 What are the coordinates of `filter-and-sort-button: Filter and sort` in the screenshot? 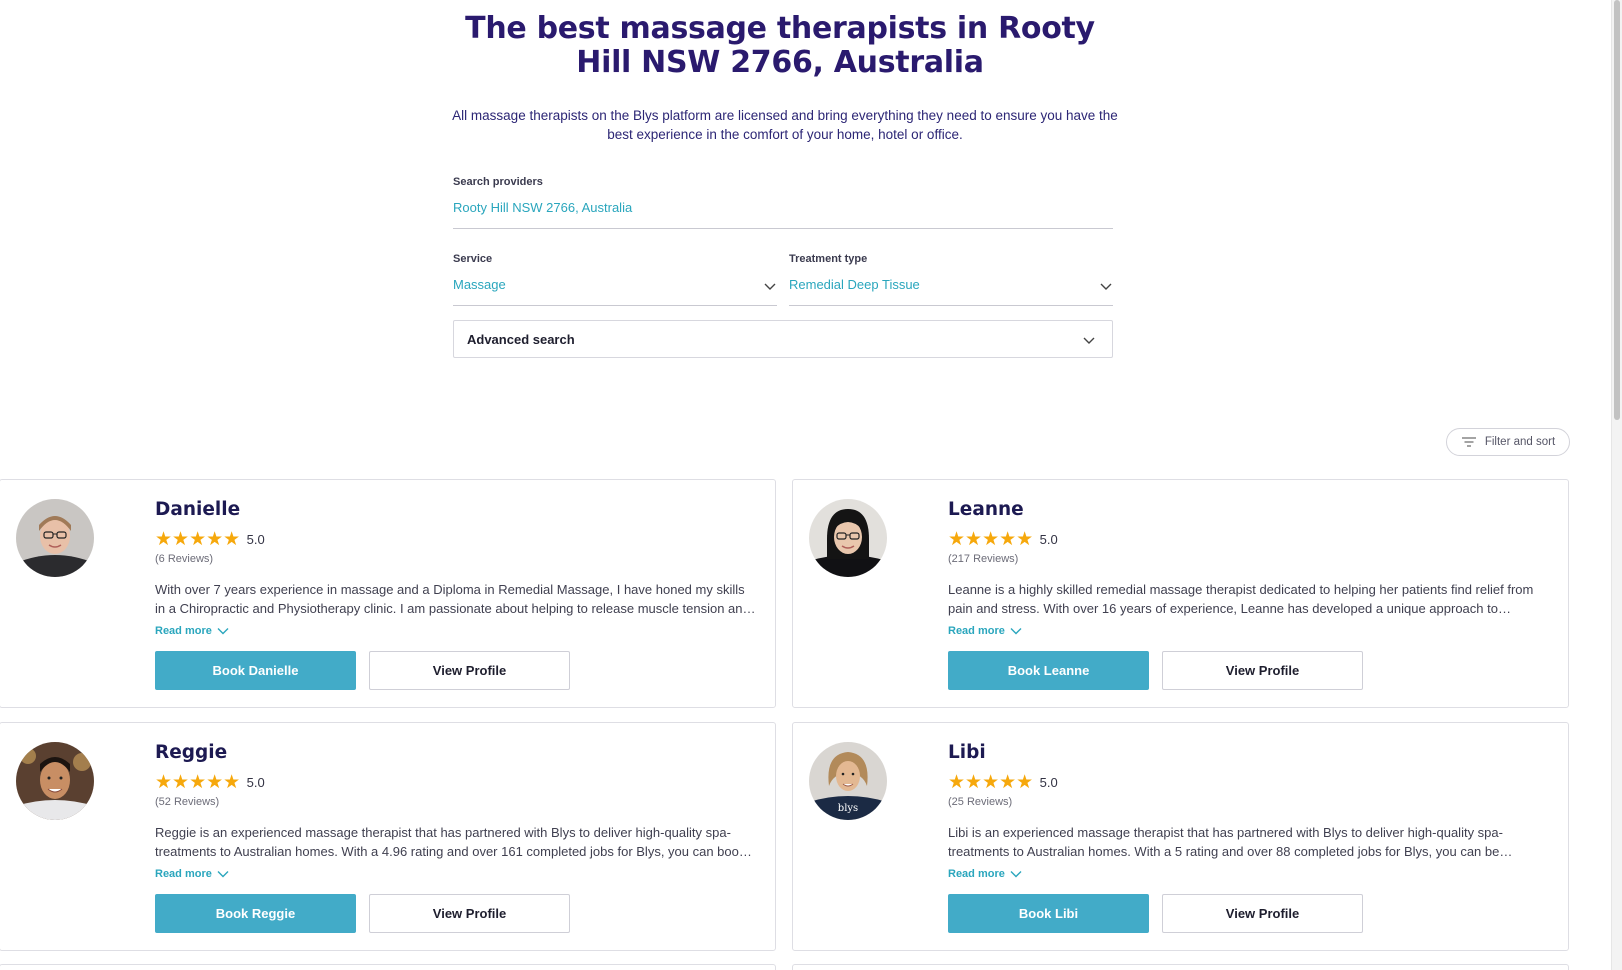 It's located at (1508, 442).